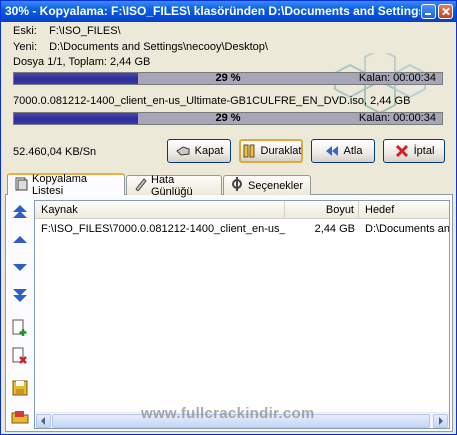  I want to click on cancel-button: İptal, so click(414, 151).